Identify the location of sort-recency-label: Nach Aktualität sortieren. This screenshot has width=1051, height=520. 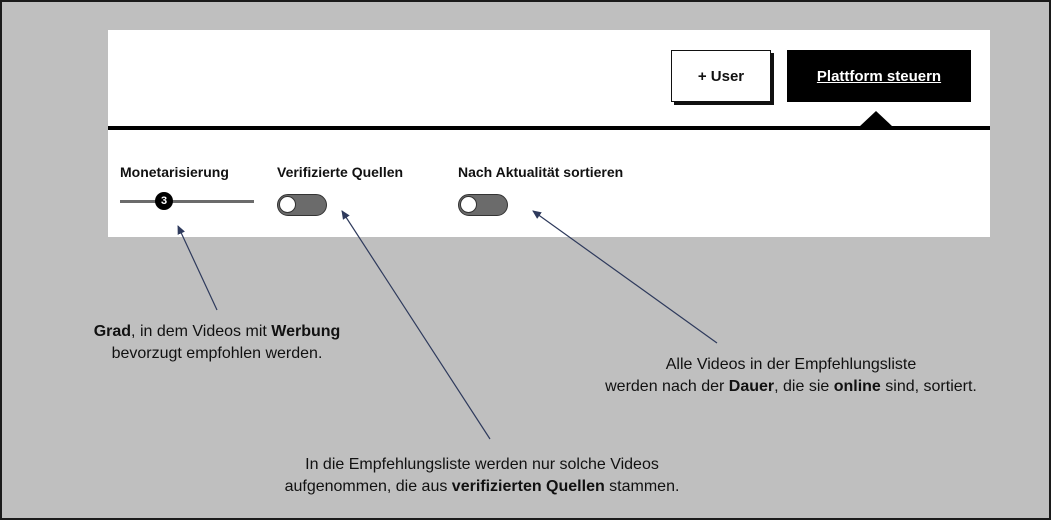
(541, 172).